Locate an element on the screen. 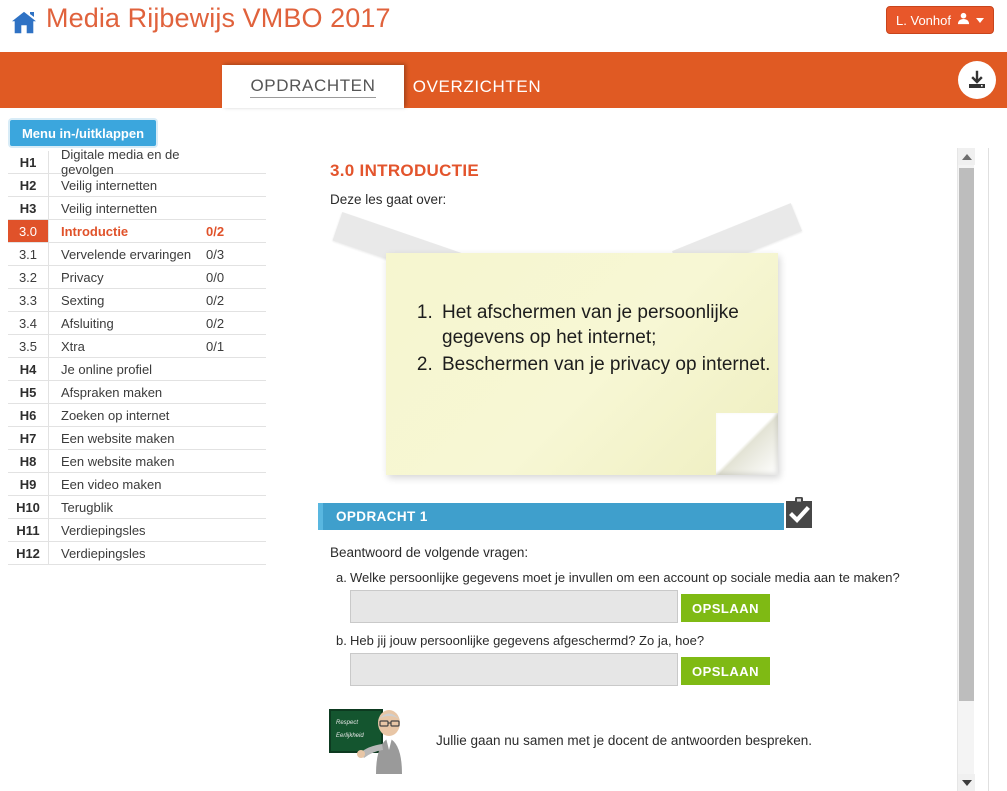  main-nav-band: OPDRACHTEN OVERZICHTEN is located at coordinates (503, 80).